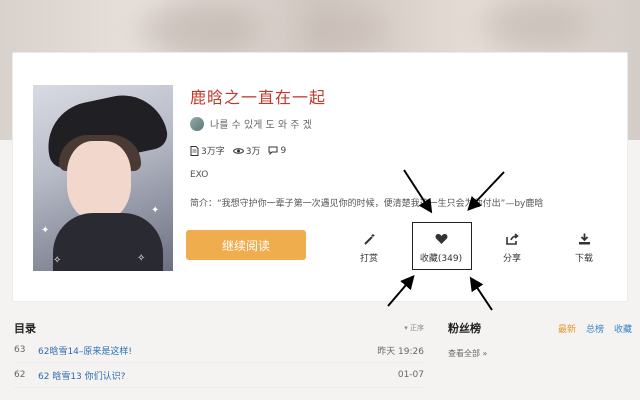 Image resolution: width=640 pixels, height=400 pixels. I want to click on author-row: 나를 수 있게 도 와 주 겠, so click(251, 123).